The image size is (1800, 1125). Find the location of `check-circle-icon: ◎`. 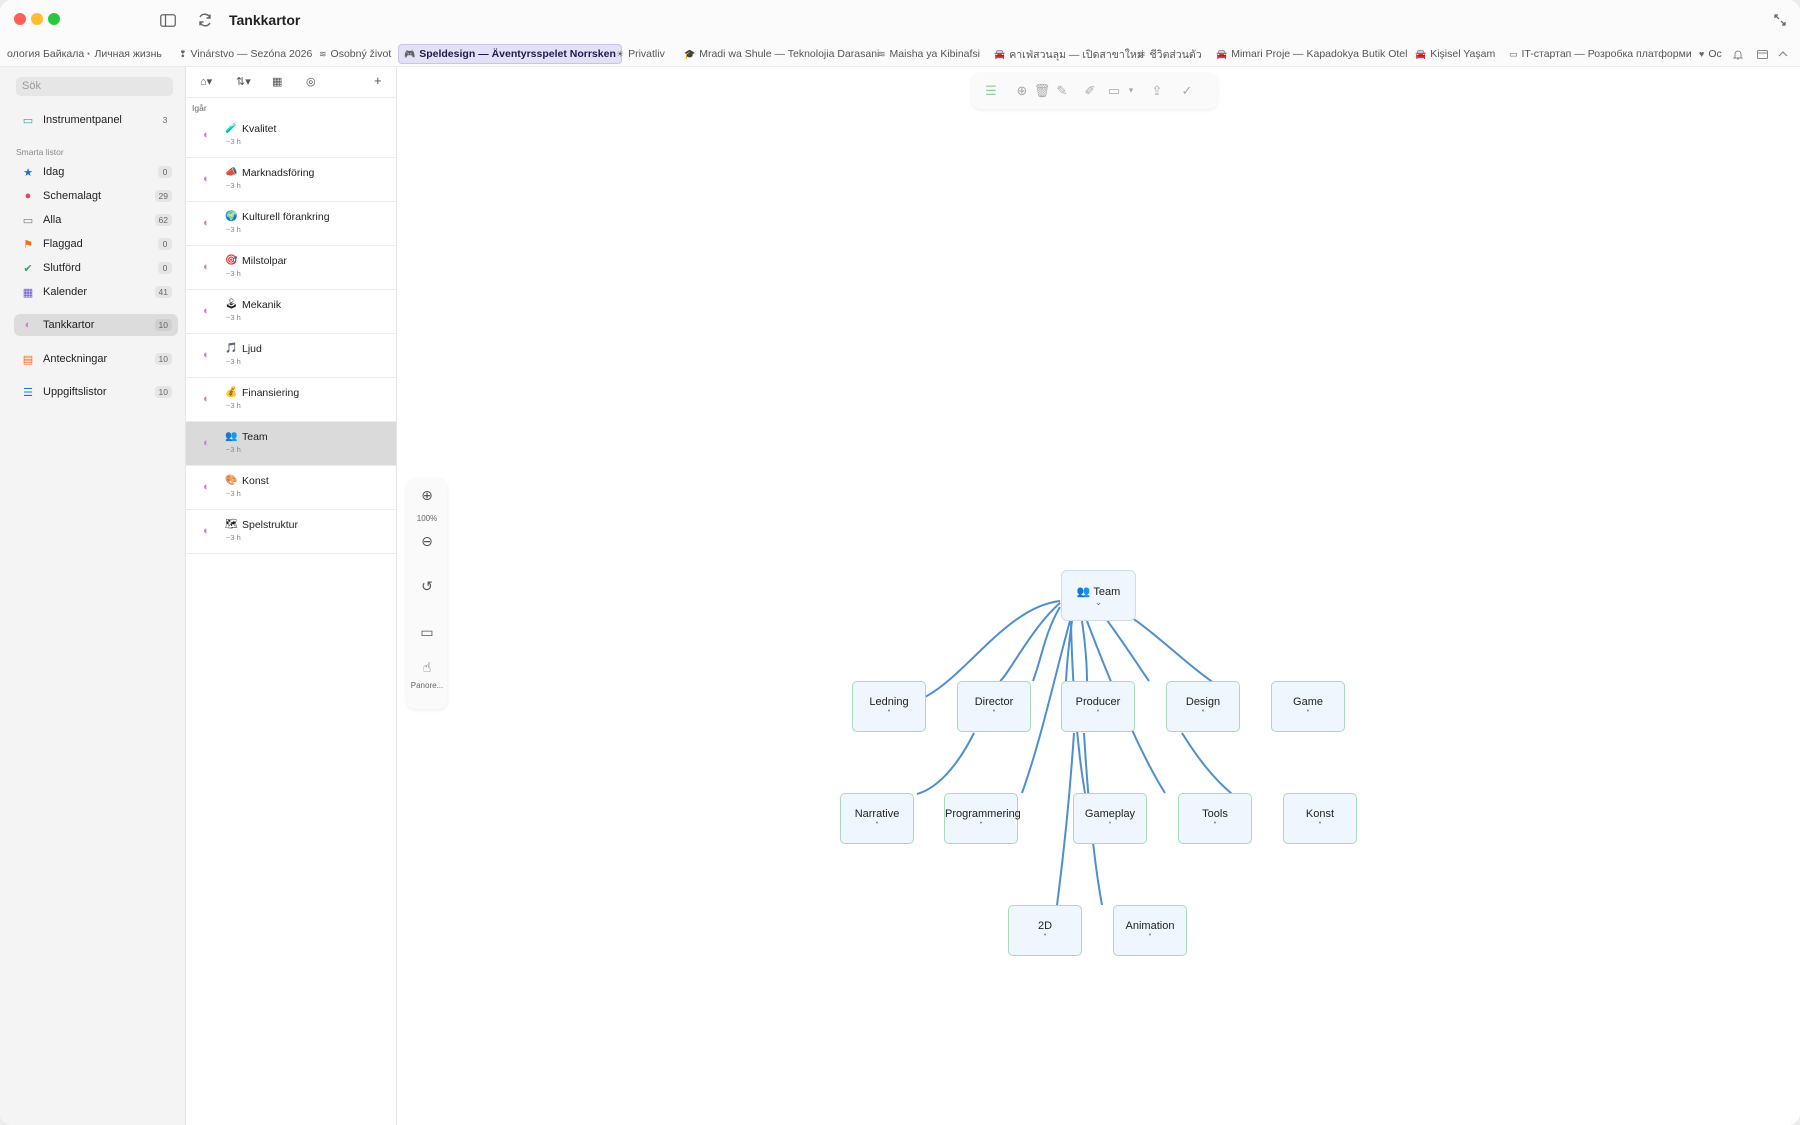

check-circle-icon: ◎ is located at coordinates (311, 81).